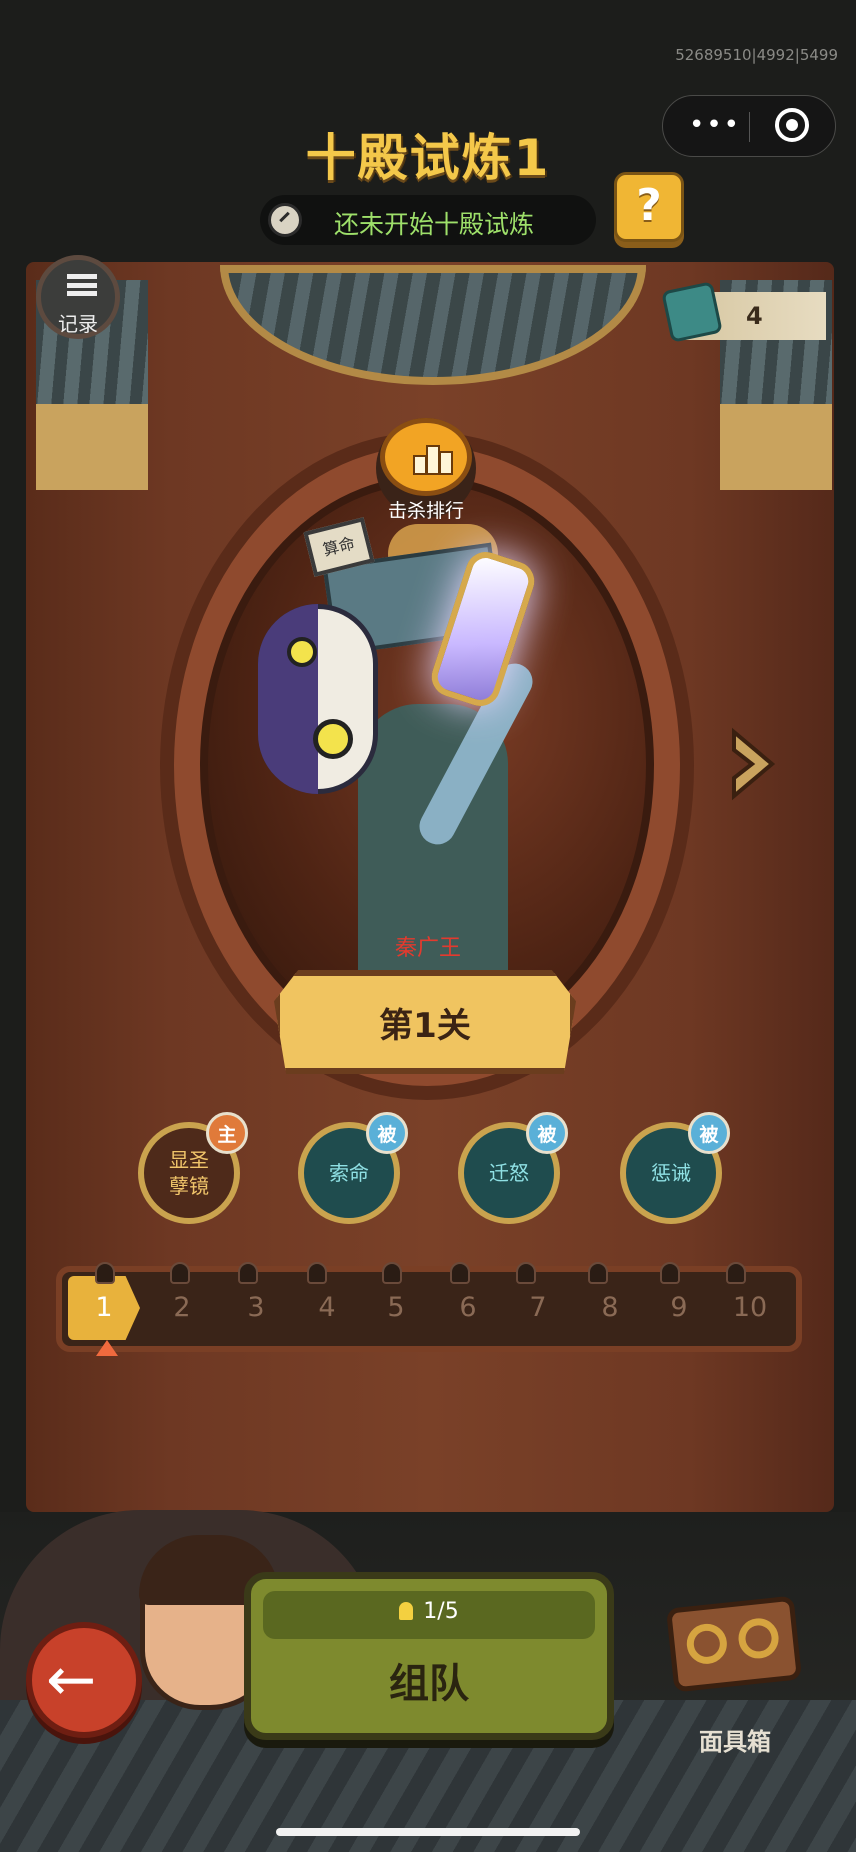 The image size is (856, 1852). What do you see at coordinates (425, 511) in the screenshot?
I see `kill-ranking-label: 击杀排行` at bounding box center [425, 511].